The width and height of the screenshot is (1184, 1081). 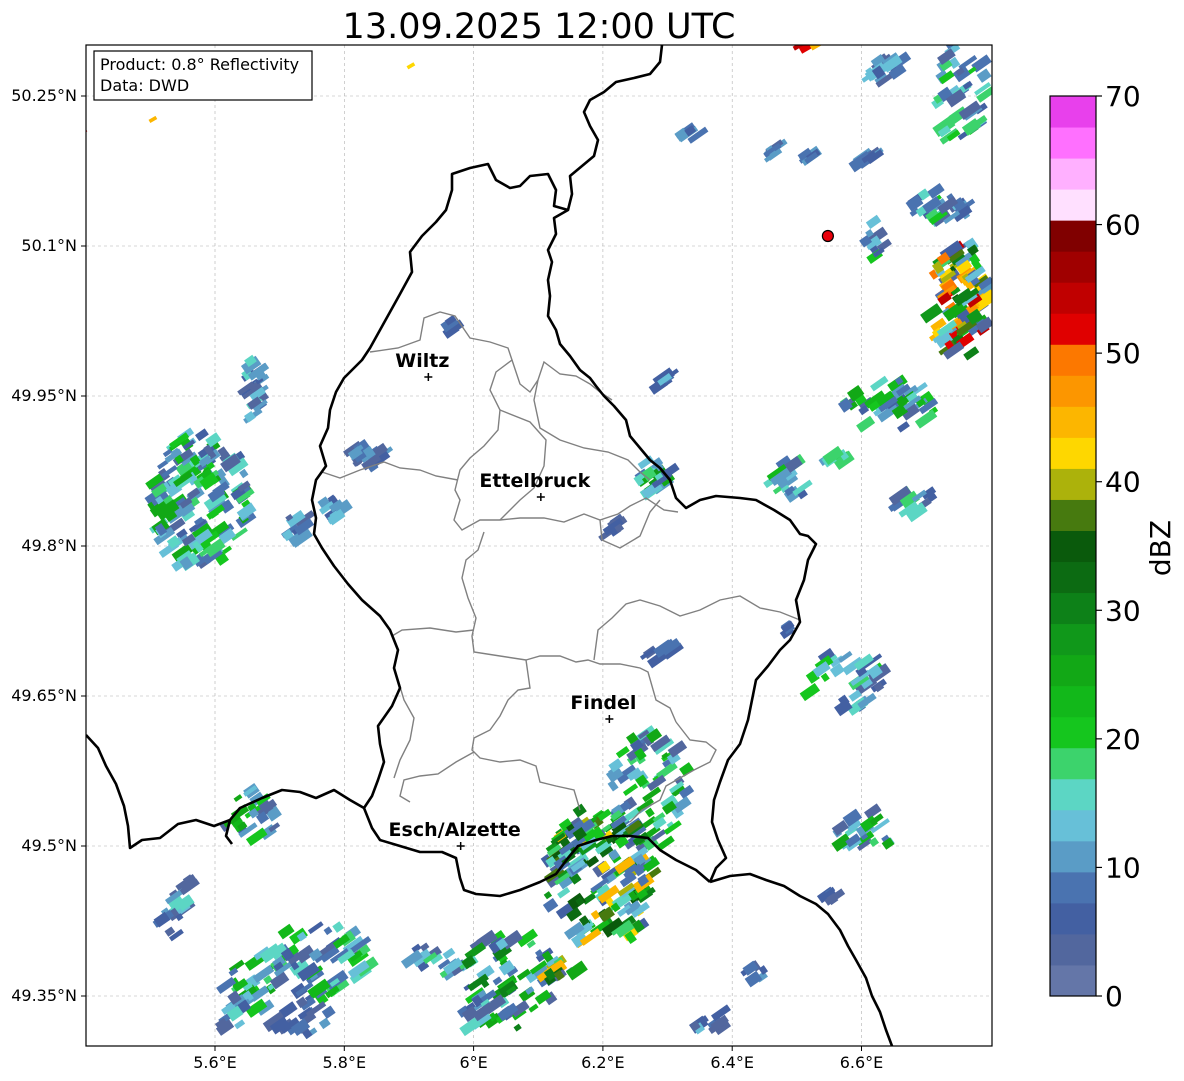 What do you see at coordinates (455, 830) in the screenshot?
I see `city-label: Esch/Alzette` at bounding box center [455, 830].